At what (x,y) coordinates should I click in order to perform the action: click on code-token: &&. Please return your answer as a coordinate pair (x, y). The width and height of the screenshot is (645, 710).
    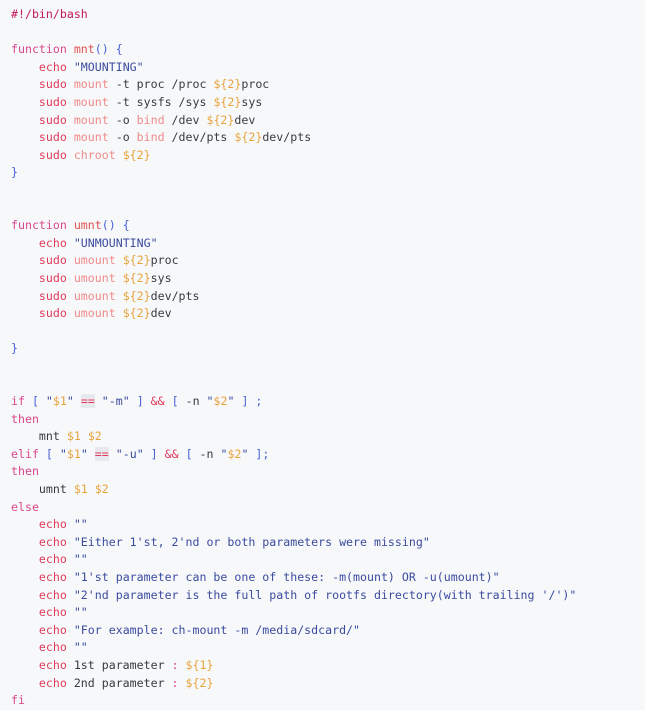
    Looking at the image, I should click on (171, 453).